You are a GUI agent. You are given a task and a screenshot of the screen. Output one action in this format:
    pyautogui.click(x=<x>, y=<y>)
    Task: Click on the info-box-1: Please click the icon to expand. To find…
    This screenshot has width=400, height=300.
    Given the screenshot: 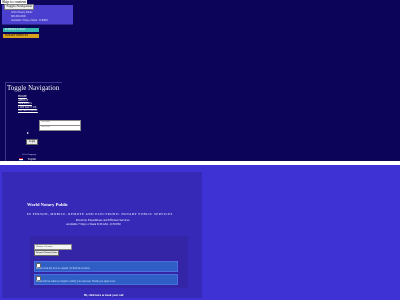 What is the action you would take?
    pyautogui.click(x=106, y=266)
    